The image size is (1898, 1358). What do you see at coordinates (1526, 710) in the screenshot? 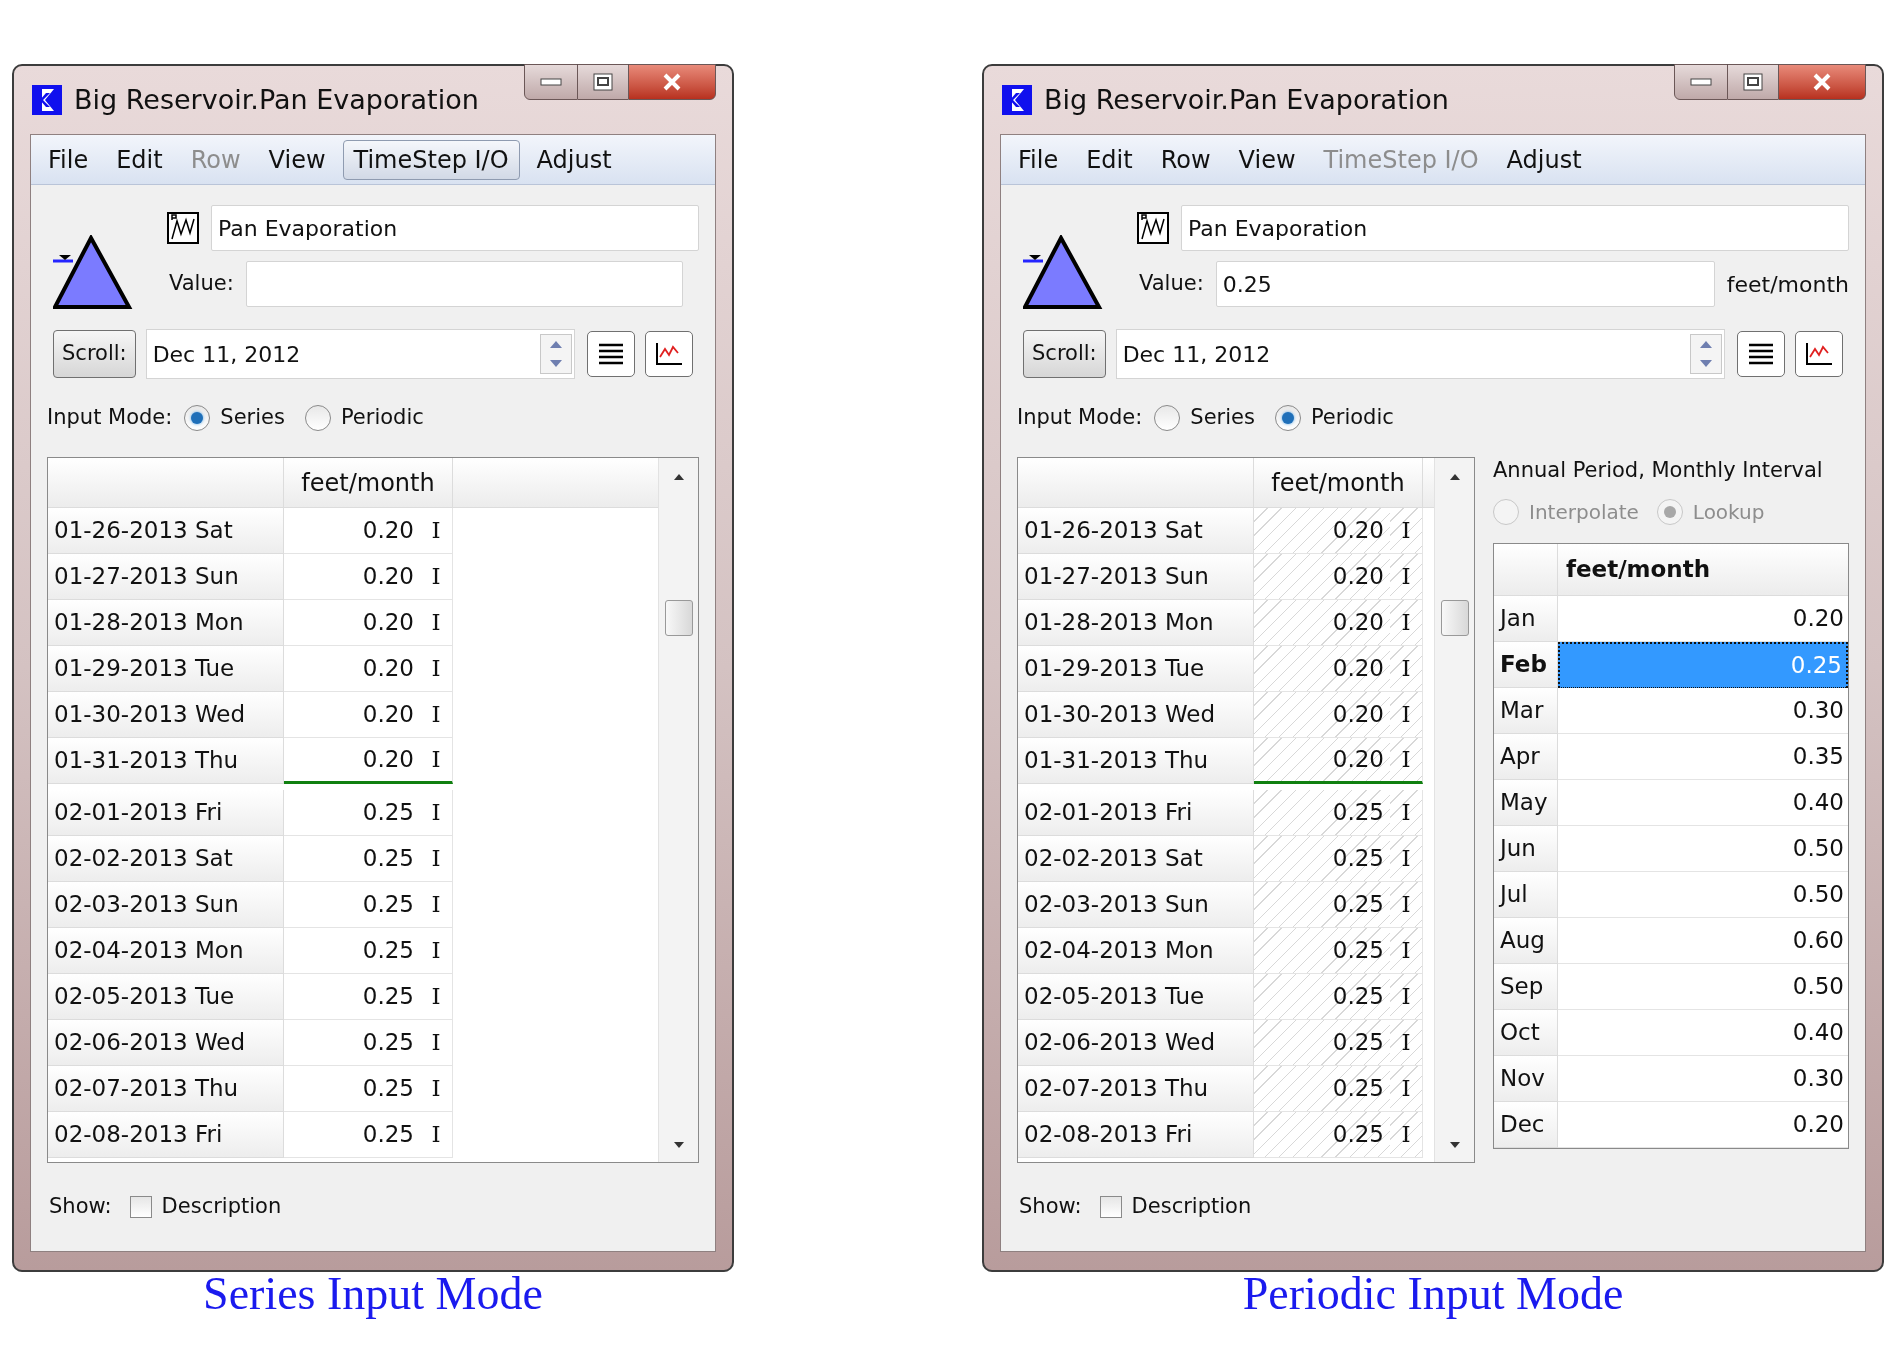
I see `row-header: Mar` at bounding box center [1526, 710].